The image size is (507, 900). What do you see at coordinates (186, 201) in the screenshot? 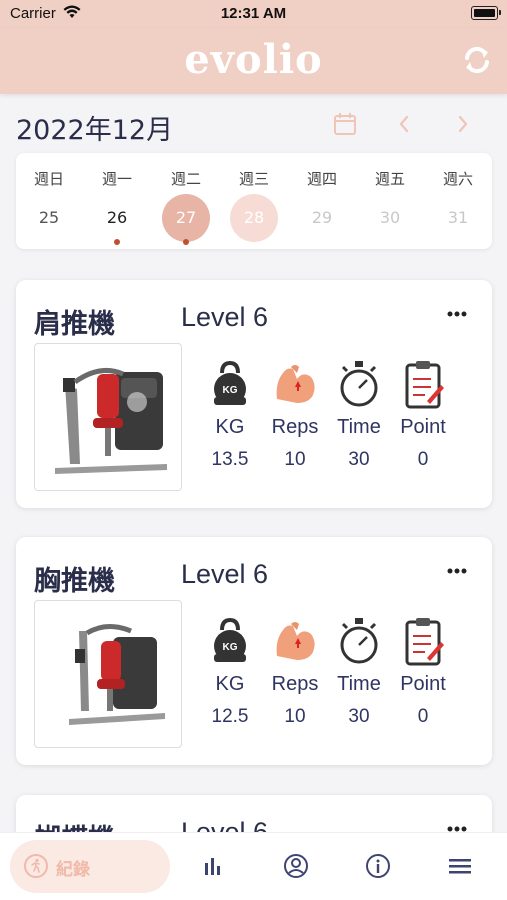
I see `day-27: 週二 27` at bounding box center [186, 201].